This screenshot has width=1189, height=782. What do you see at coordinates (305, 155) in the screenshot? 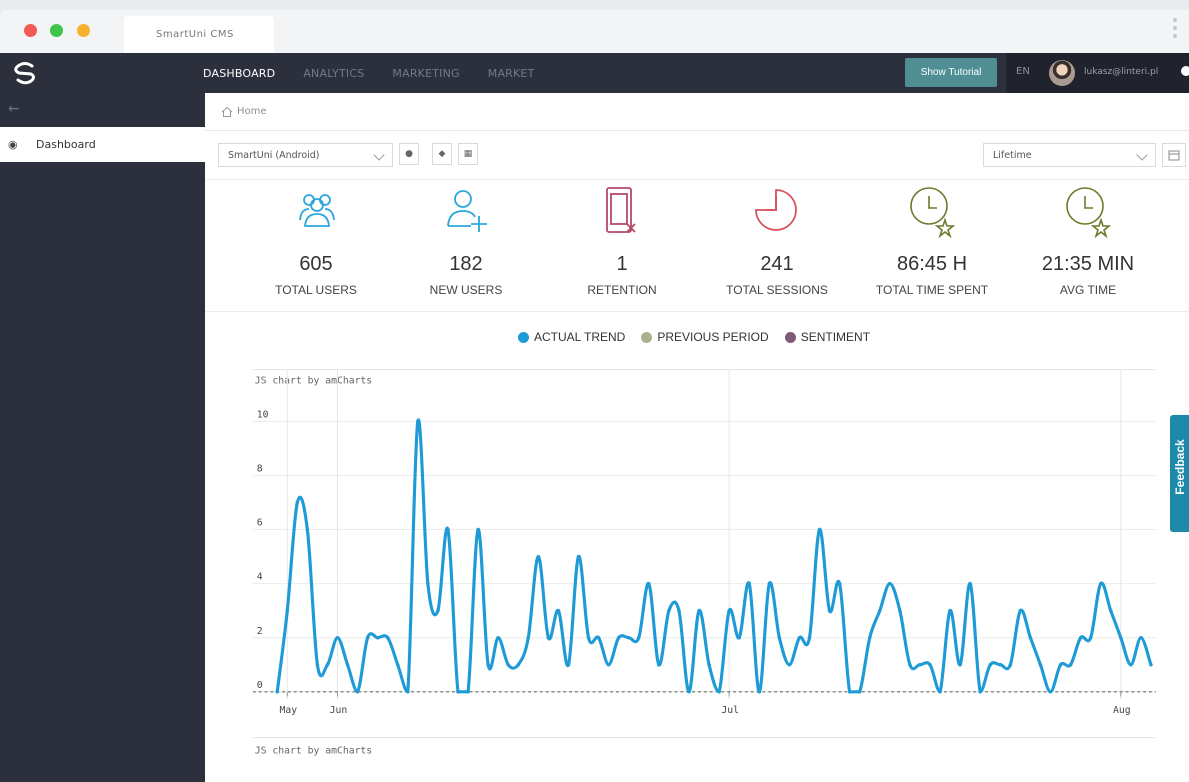
I see `app-select: SmartUni (Android)` at bounding box center [305, 155].